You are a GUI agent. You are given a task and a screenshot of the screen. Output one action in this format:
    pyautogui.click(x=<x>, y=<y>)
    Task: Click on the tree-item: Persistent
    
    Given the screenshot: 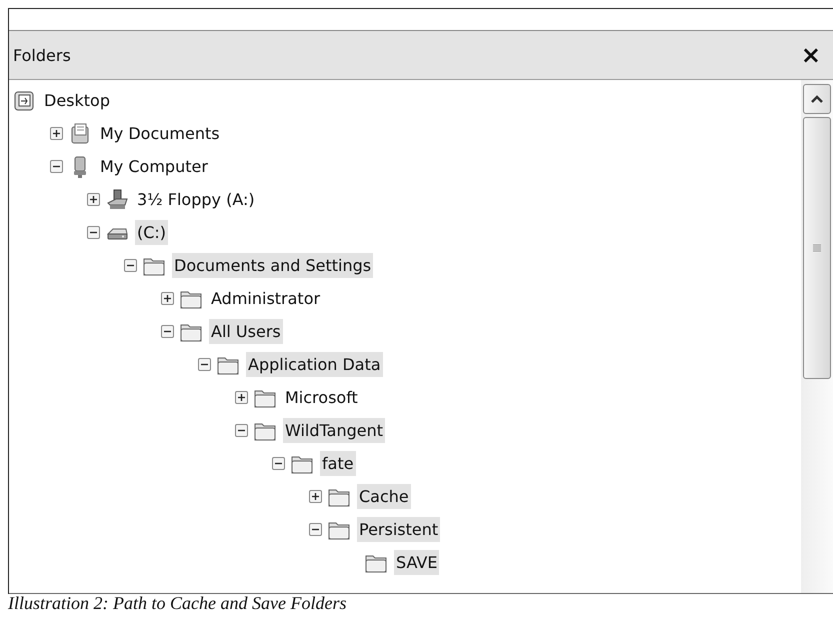 What is the action you would take?
    pyautogui.click(x=398, y=529)
    